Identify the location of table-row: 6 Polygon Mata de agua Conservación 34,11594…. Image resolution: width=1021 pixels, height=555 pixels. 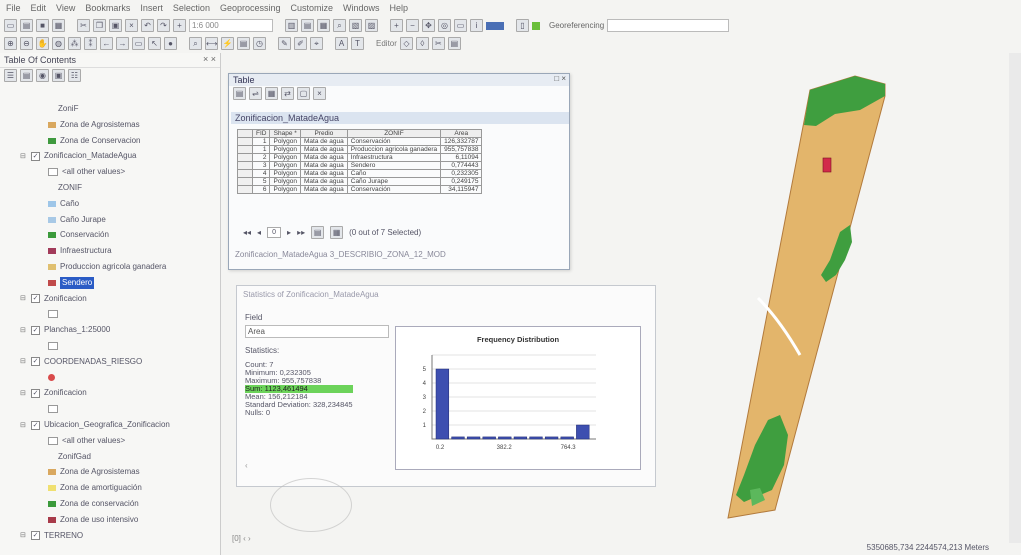
(360, 189).